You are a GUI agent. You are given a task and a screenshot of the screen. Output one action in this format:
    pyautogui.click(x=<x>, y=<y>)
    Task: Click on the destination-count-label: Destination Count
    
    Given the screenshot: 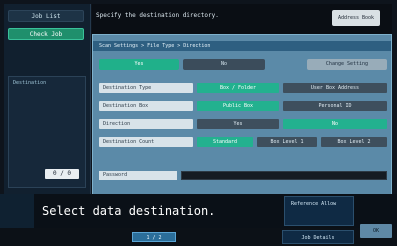 What is the action you would take?
    pyautogui.click(x=146, y=142)
    